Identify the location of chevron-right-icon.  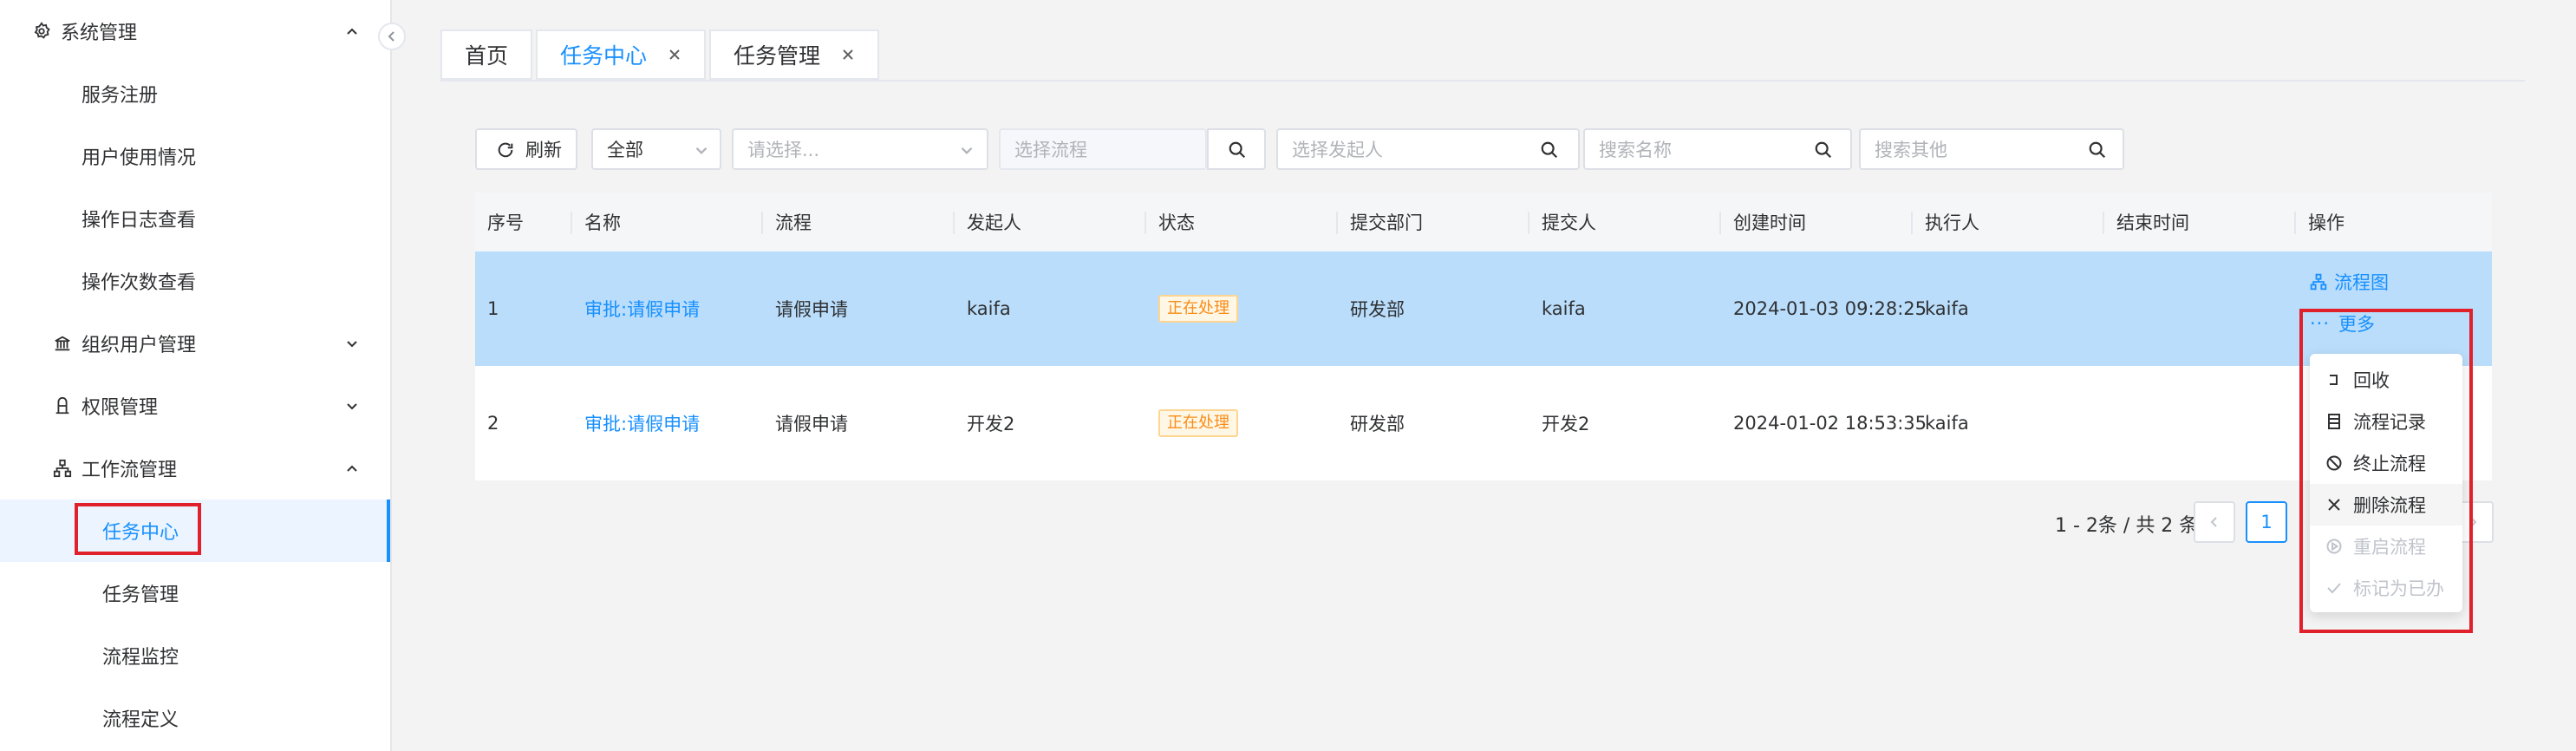
(2474, 522).